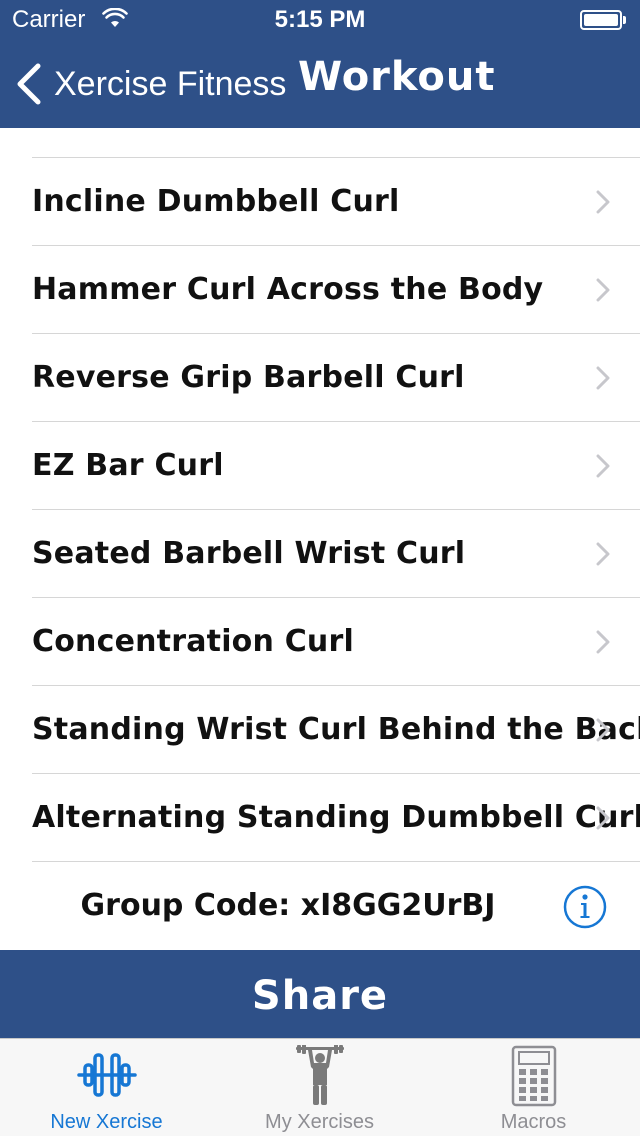  I want to click on list-item: Reverse Grip Barbell Curl, so click(320, 378).